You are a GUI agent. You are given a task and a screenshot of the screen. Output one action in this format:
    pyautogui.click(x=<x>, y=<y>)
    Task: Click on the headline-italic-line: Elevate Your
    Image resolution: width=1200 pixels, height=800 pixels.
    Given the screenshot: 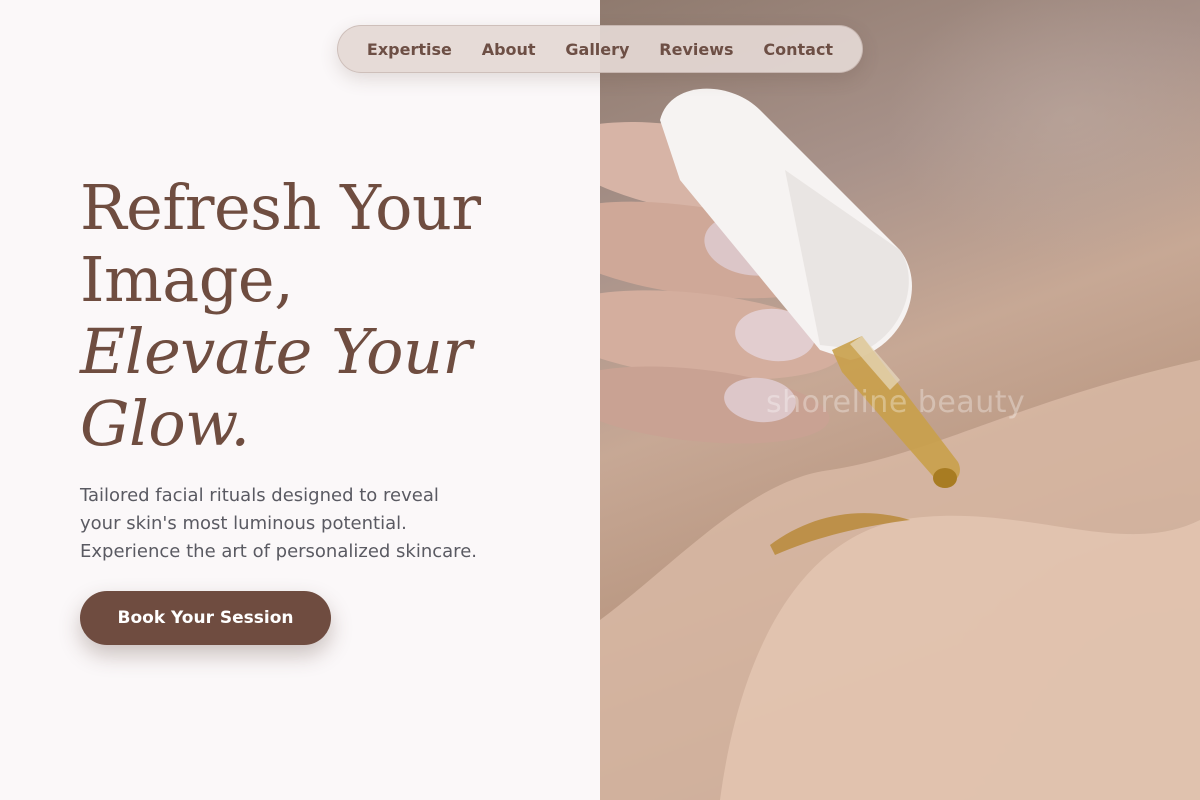 What is the action you would take?
    pyautogui.click(x=276, y=351)
    